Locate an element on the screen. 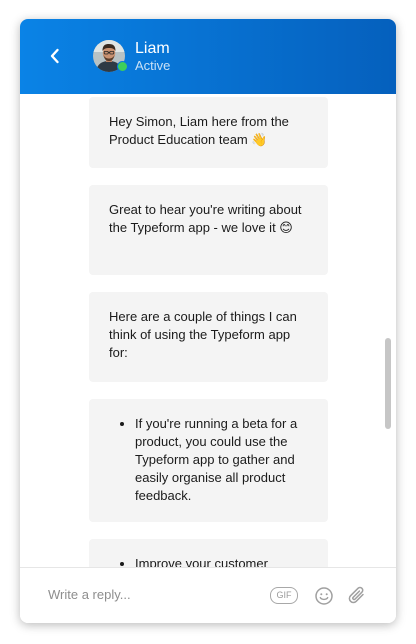 Image resolution: width=416 pixels, height=644 pixels. waving-hand-emoji: 👋 is located at coordinates (259, 140).